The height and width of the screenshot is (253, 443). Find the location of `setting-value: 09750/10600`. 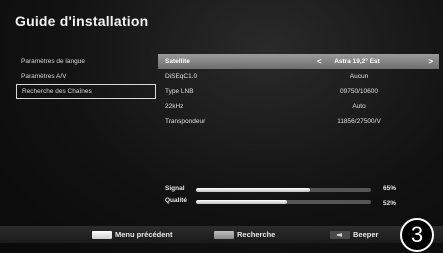

setting-value: 09750/10600 is located at coordinates (359, 91).